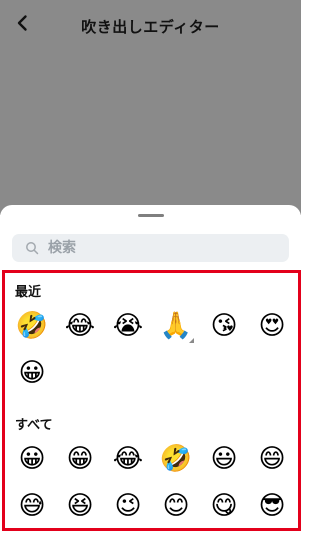  Describe the element at coordinates (272, 506) in the screenshot. I see `emoji-button: 😎` at that location.